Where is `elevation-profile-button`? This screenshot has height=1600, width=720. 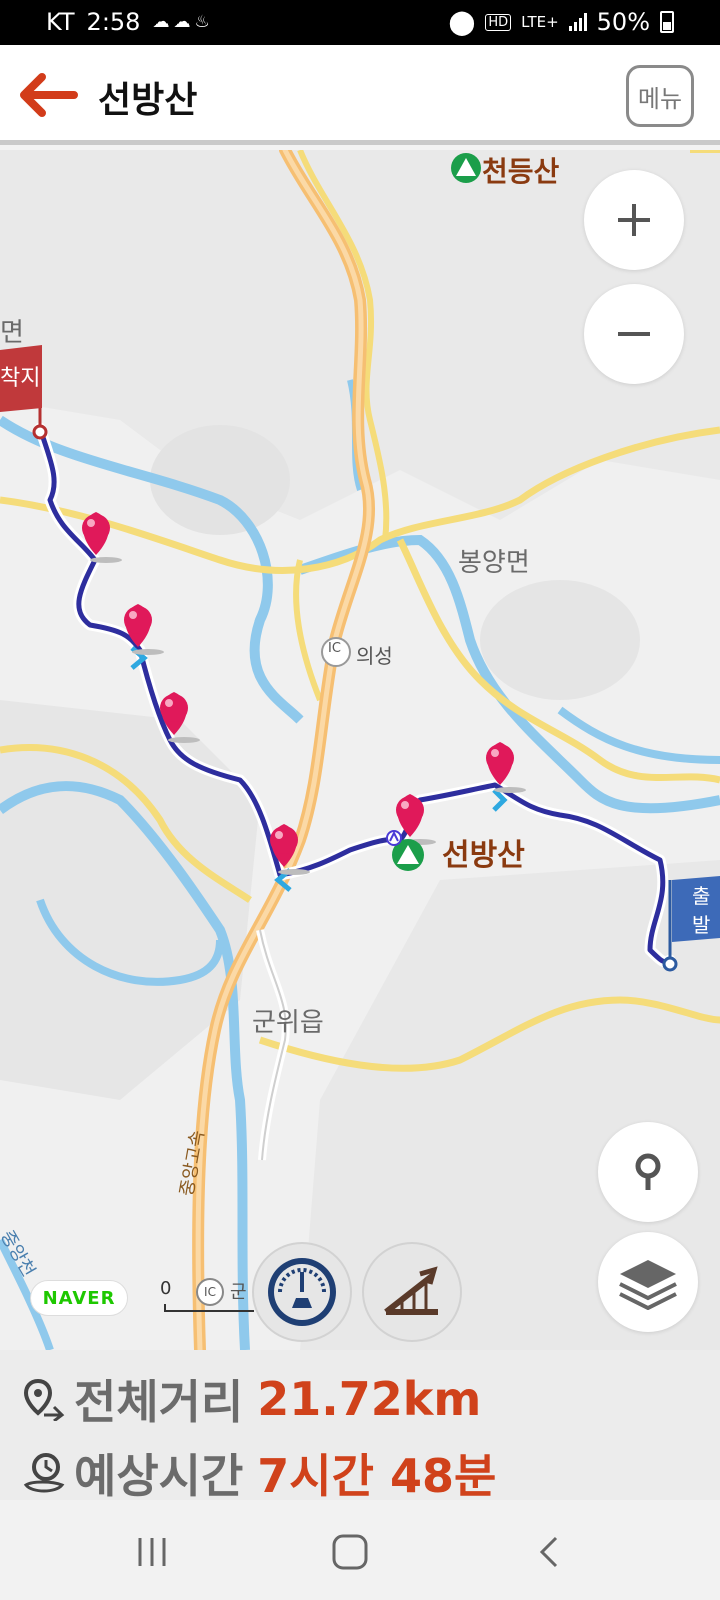 elevation-profile-button is located at coordinates (412, 1292).